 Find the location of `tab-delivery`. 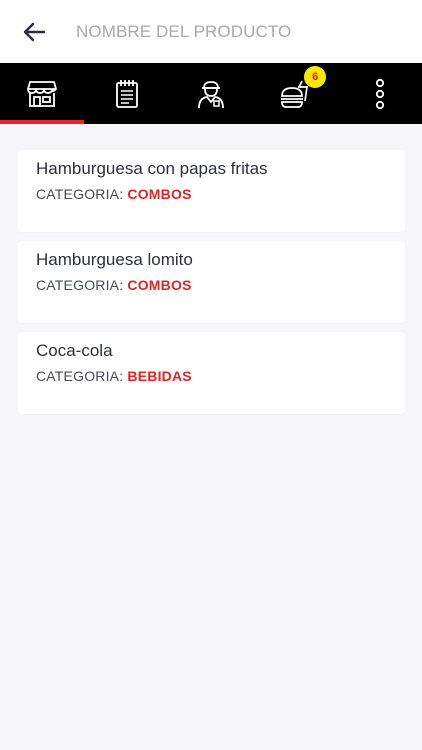

tab-delivery is located at coordinates (211, 93).